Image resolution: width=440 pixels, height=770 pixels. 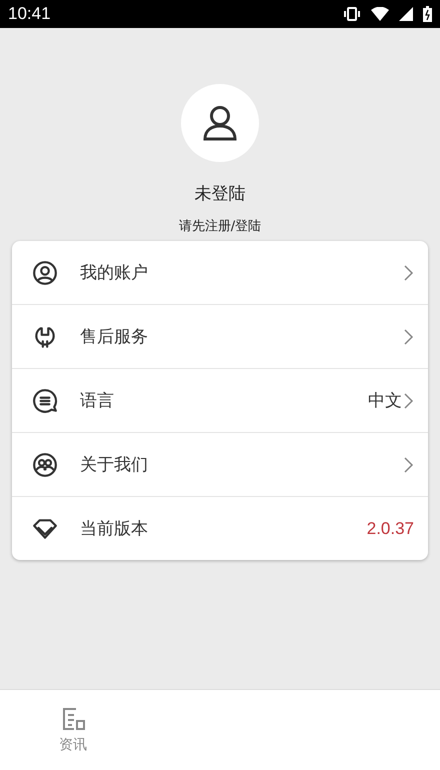 What do you see at coordinates (45, 401) in the screenshot?
I see `chat-bubble-icon` at bounding box center [45, 401].